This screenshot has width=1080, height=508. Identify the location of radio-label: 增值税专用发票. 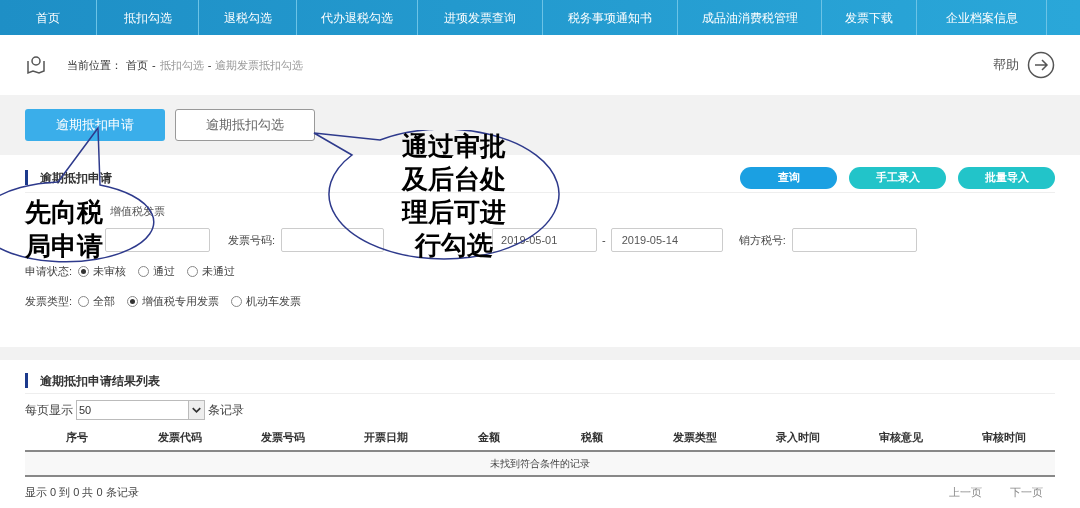
(181, 301).